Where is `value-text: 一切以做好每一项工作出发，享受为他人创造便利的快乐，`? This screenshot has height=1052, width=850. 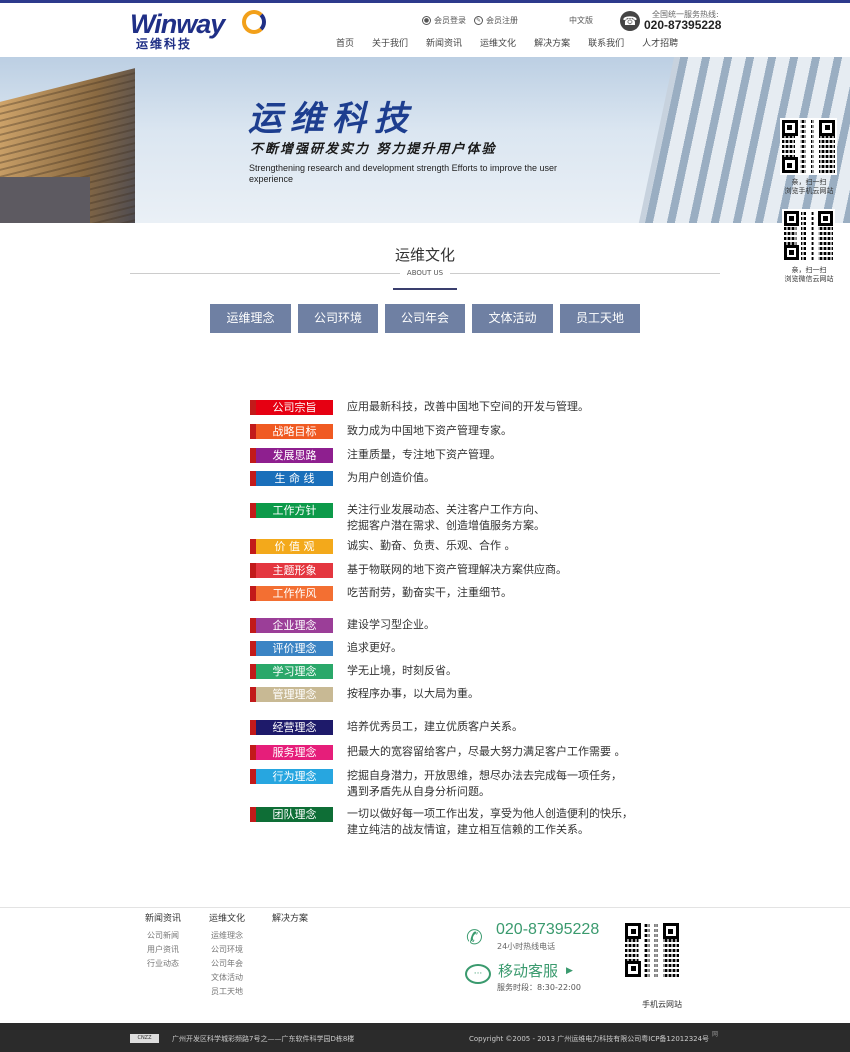 value-text: 一切以做好每一项工作出发，享受为他人创造便利的快乐， is located at coordinates (490, 813).